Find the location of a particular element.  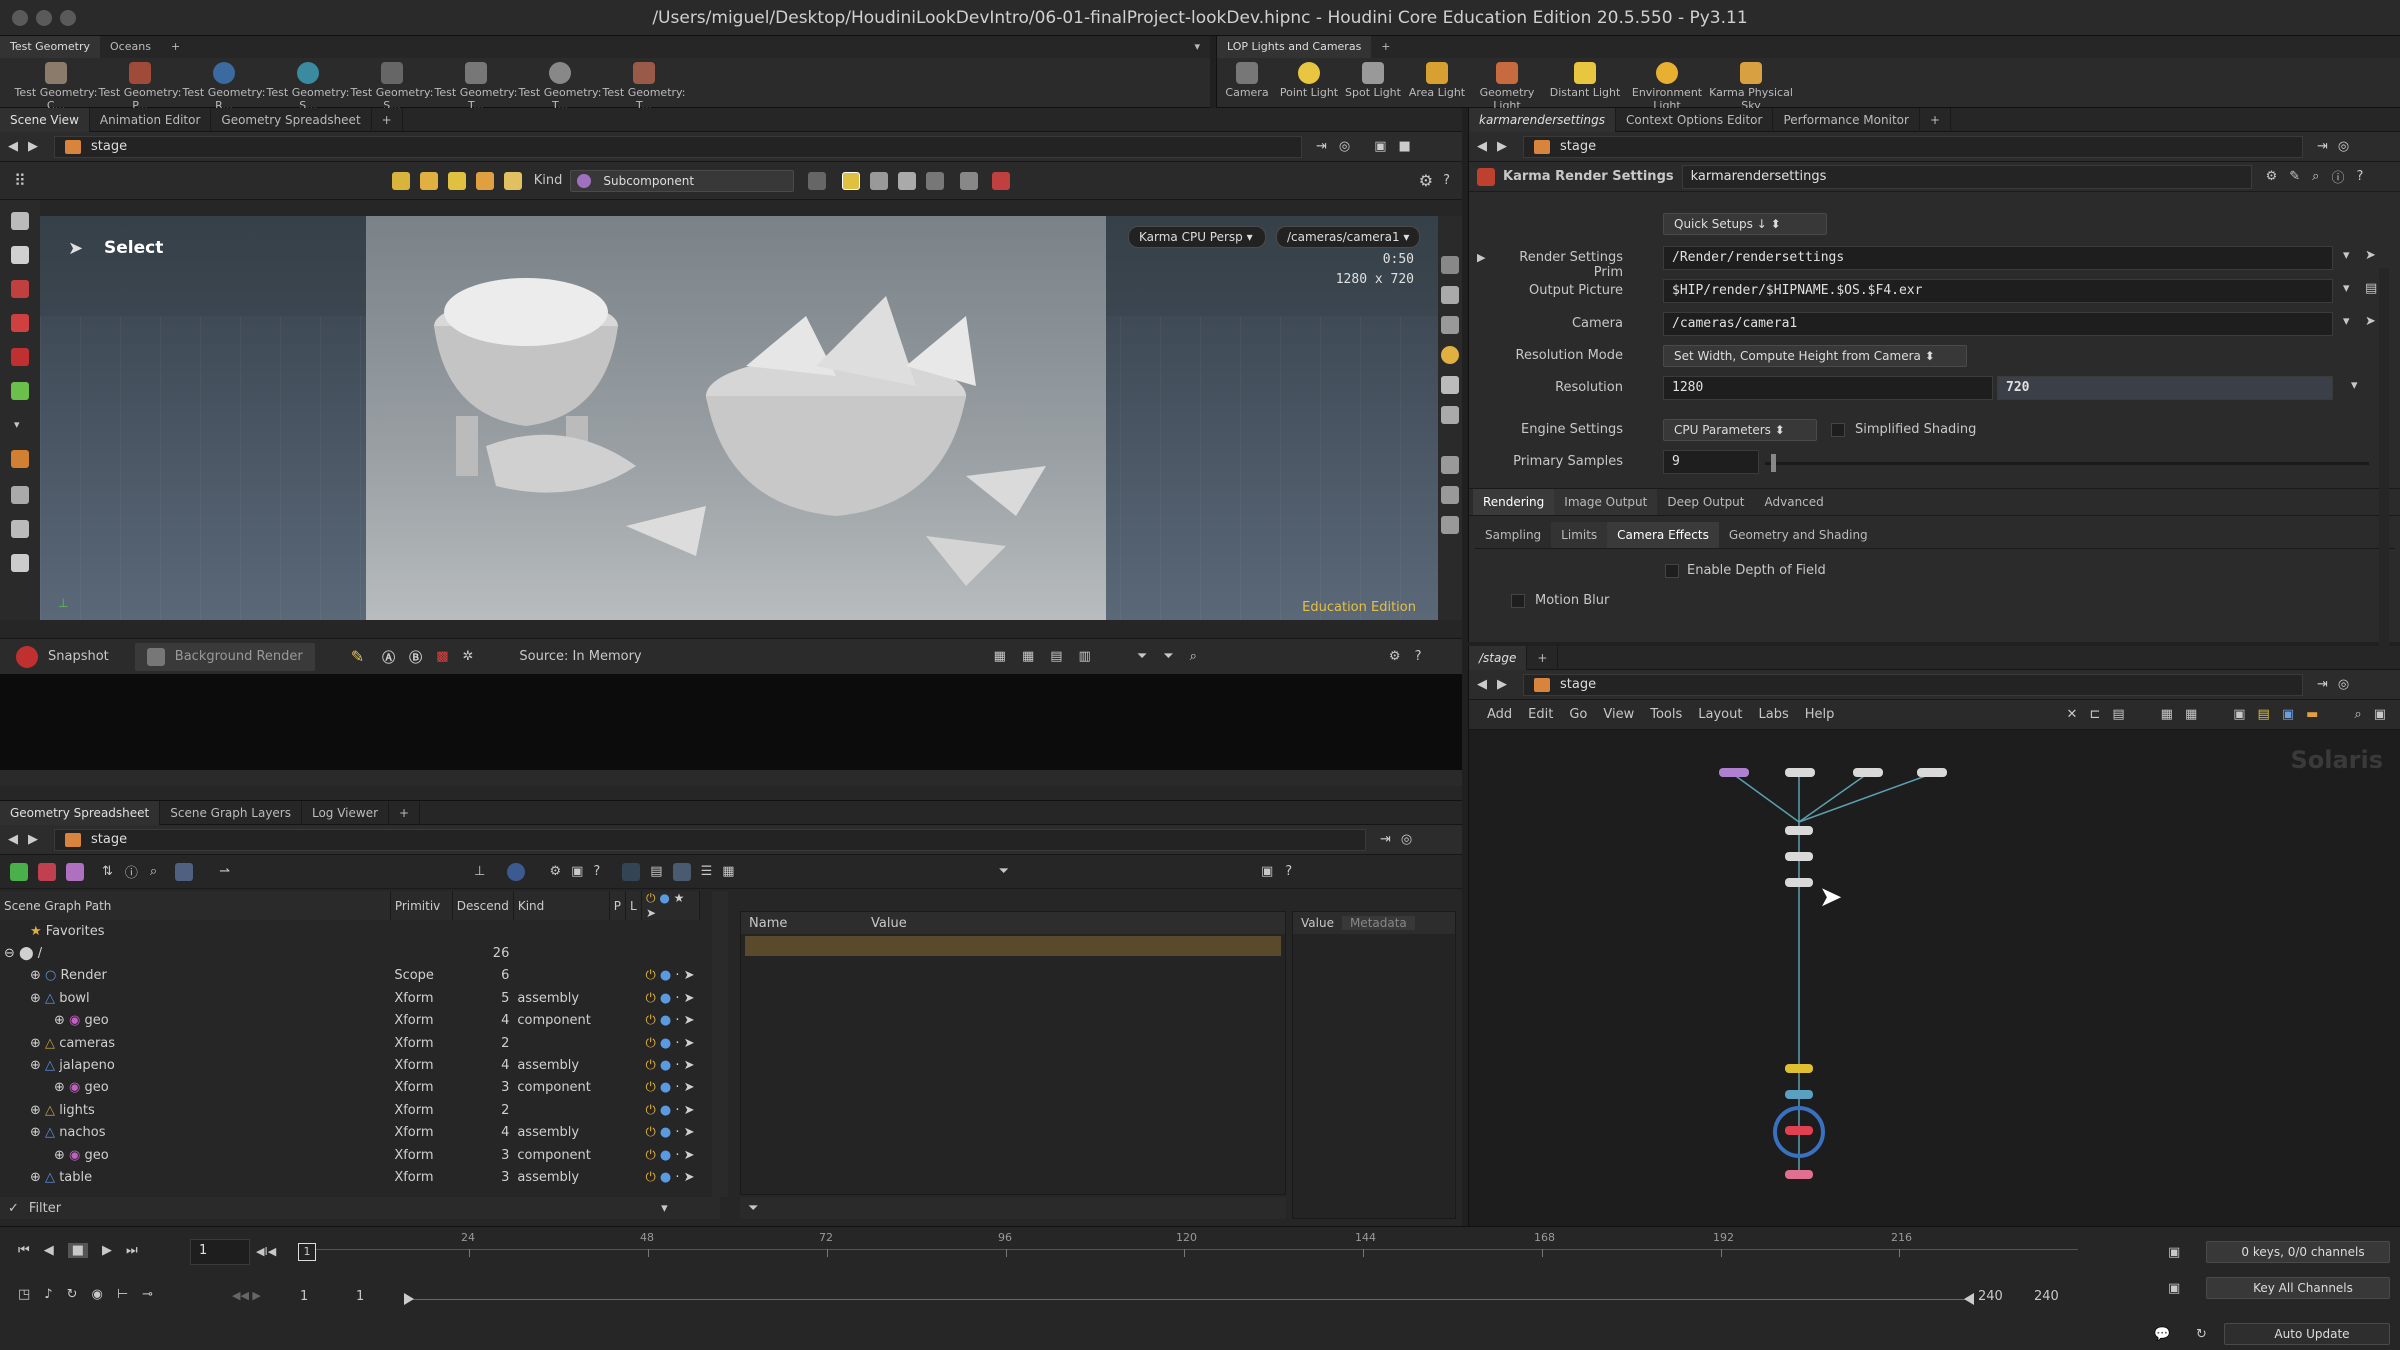

menu-tools: Tools is located at coordinates (1666, 714).